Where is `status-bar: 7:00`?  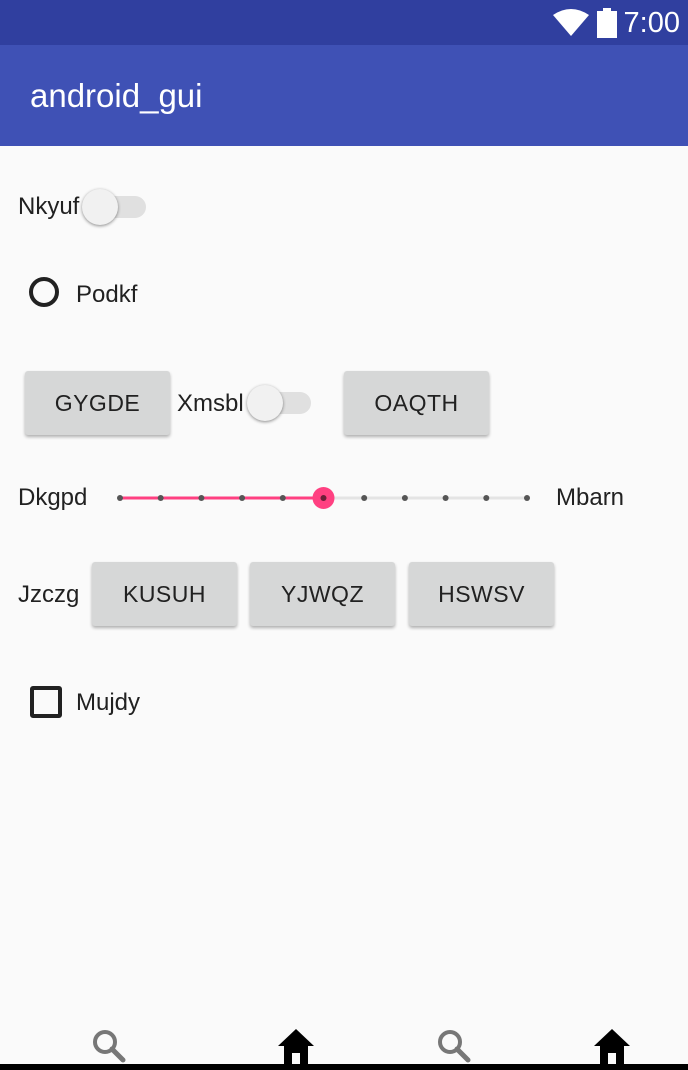
status-bar: 7:00 is located at coordinates (344, 22).